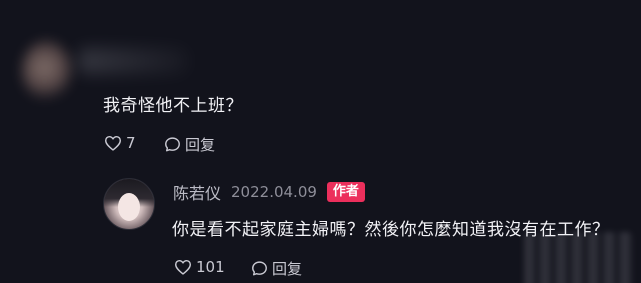 This screenshot has height=283, width=641. Describe the element at coordinates (274, 192) in the screenshot. I see `comment-date: 2022.04.09` at that location.